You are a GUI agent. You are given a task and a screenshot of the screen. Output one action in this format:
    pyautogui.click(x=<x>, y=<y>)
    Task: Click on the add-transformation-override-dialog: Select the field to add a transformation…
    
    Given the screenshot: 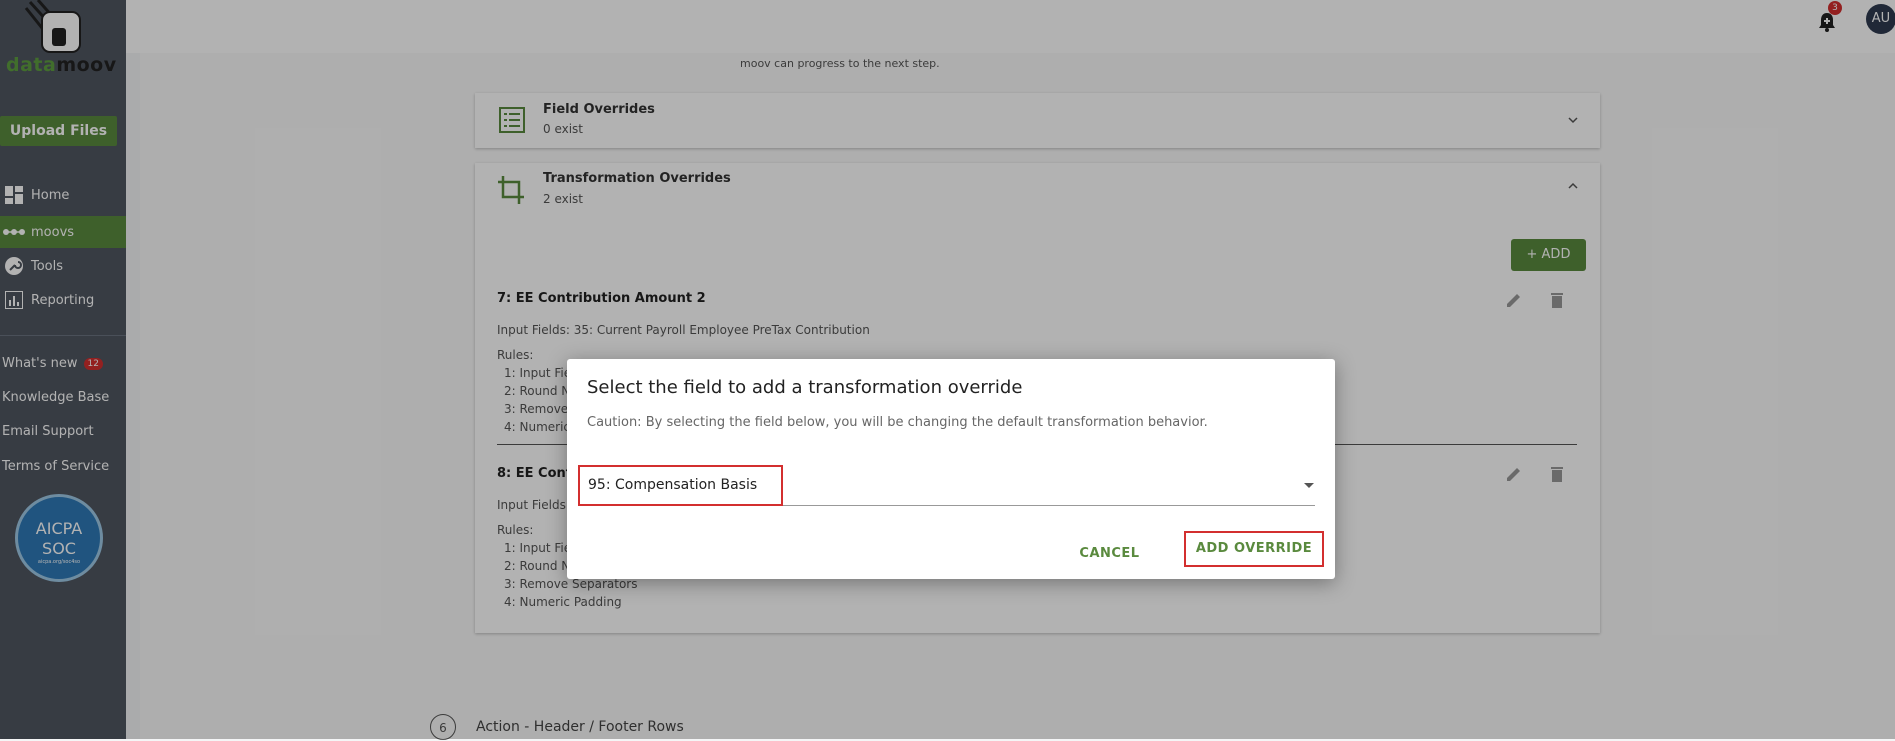 What is the action you would take?
    pyautogui.click(x=951, y=469)
    